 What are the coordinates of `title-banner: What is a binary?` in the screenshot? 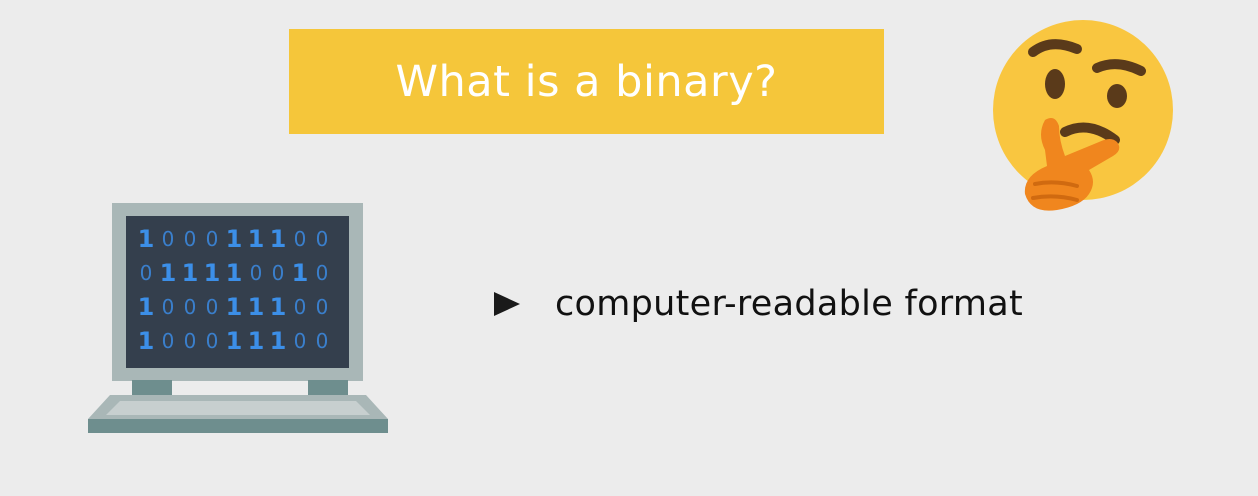 It's located at (586, 81).